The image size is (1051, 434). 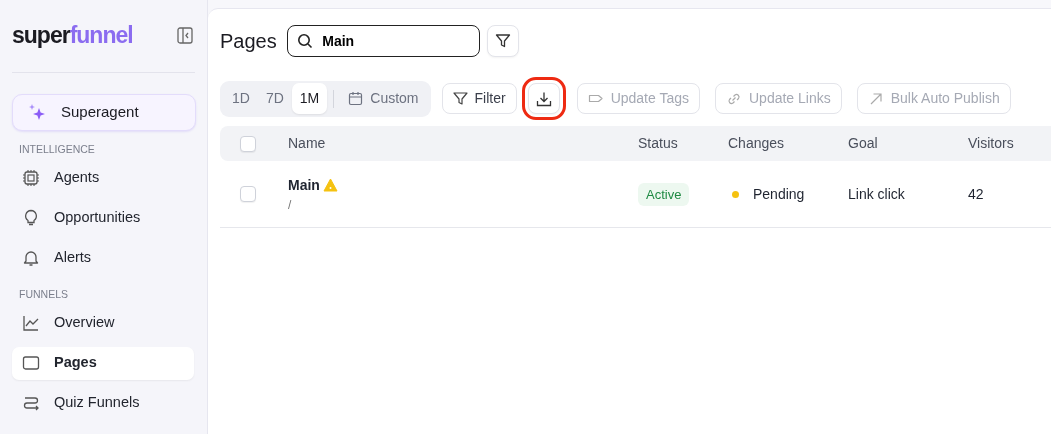 What do you see at coordinates (31, 258) in the screenshot?
I see `bell-icon` at bounding box center [31, 258].